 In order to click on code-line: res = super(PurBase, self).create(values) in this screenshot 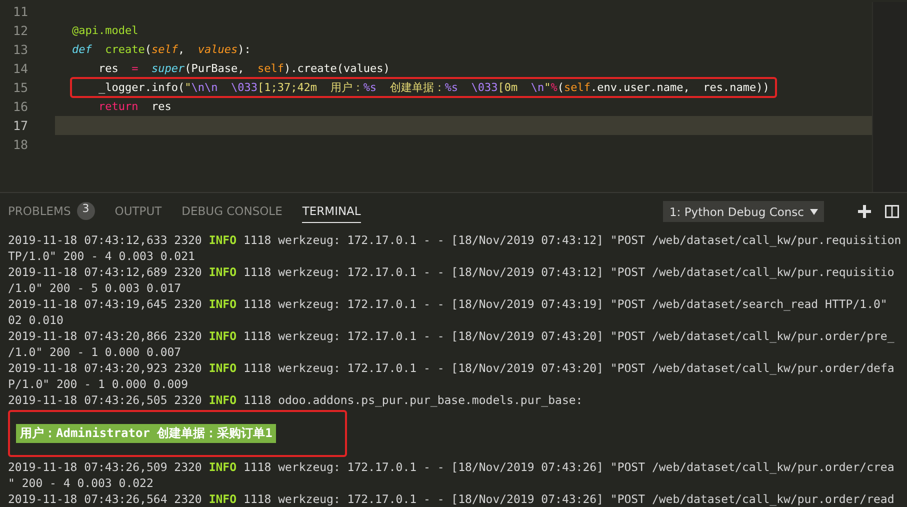, I will do `click(244, 69)`.